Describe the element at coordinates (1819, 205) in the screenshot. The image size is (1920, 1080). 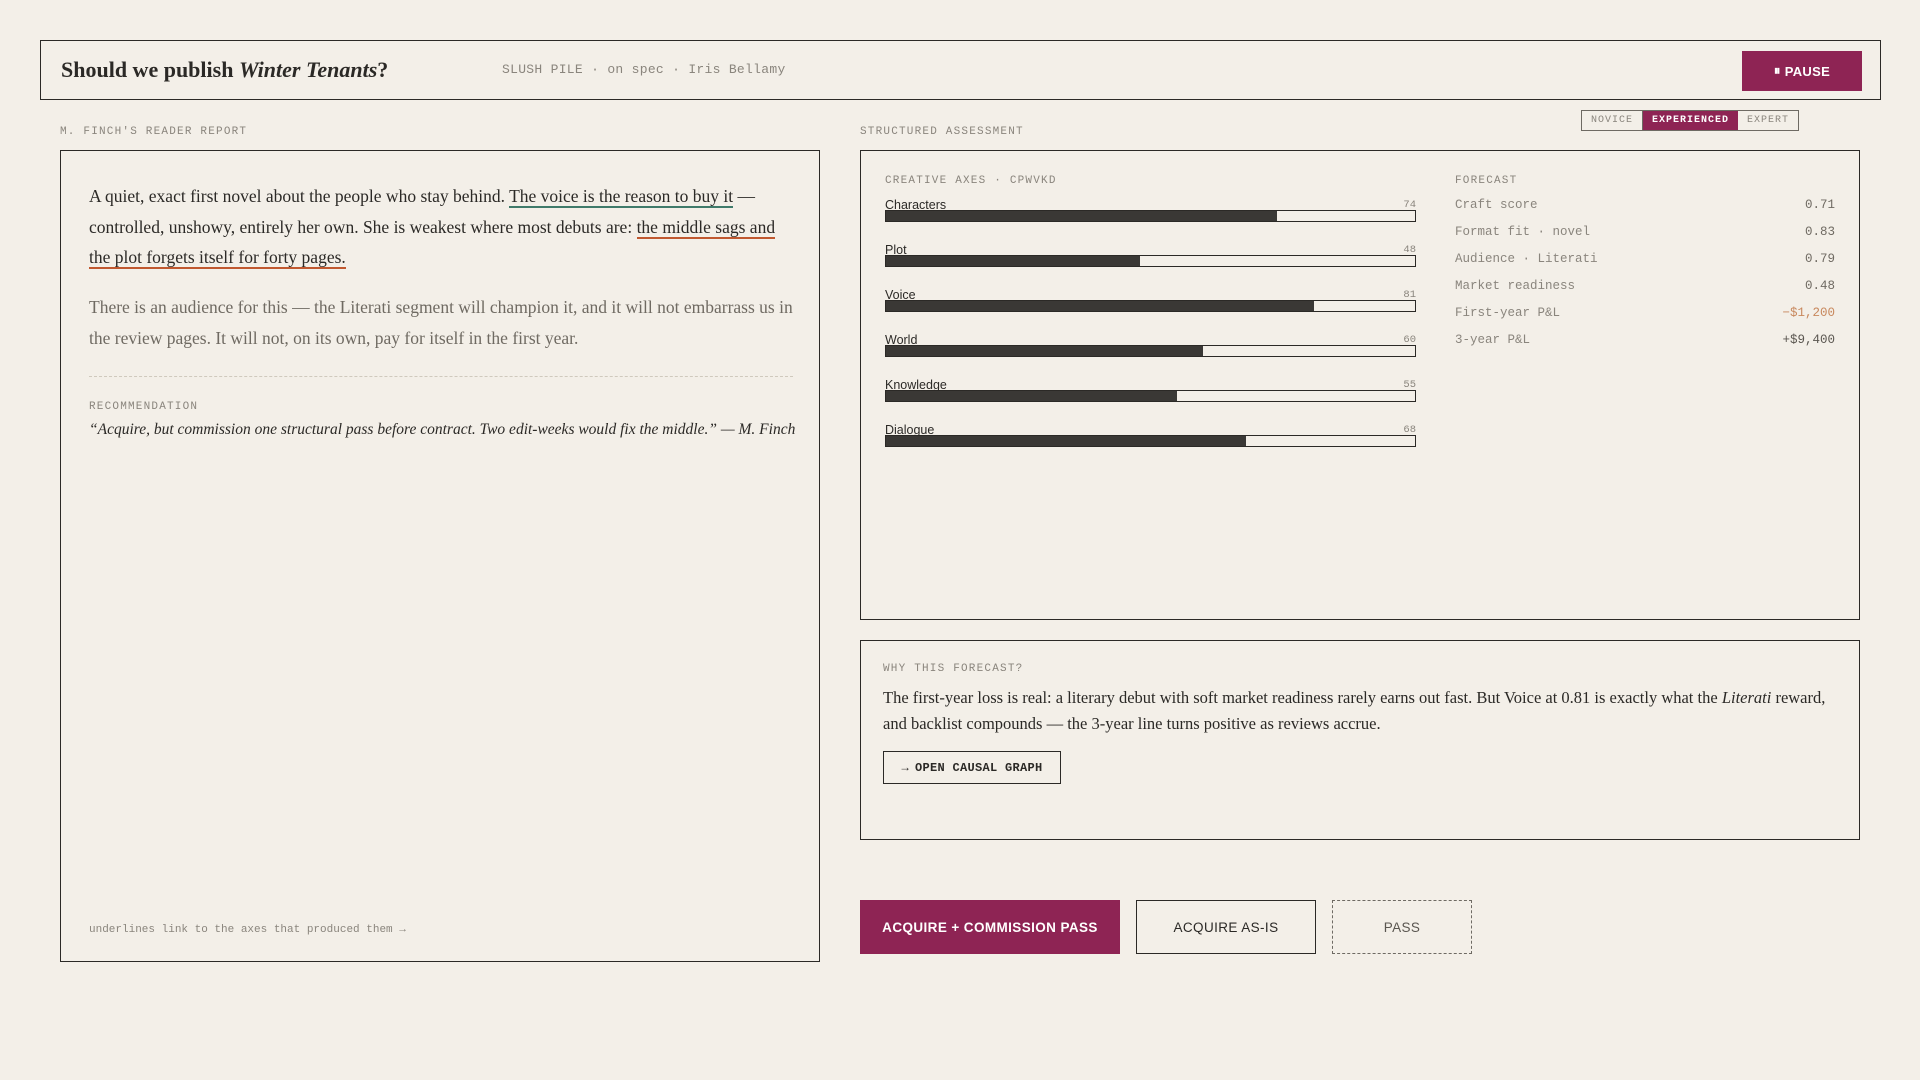
I see `forecast-value: 0.71` at that location.